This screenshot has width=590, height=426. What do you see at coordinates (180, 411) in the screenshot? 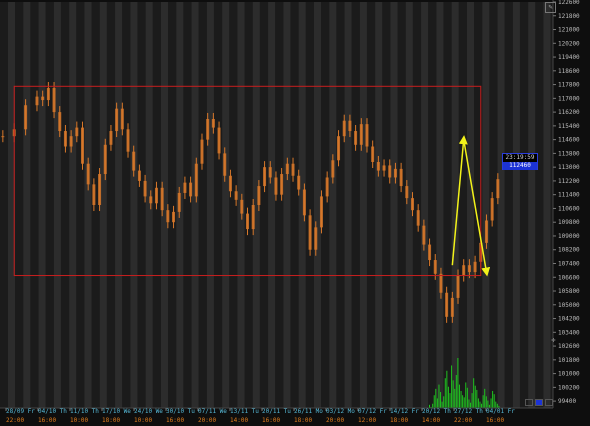
I see `x-date-label: 30/10 Tu` at bounding box center [180, 411].